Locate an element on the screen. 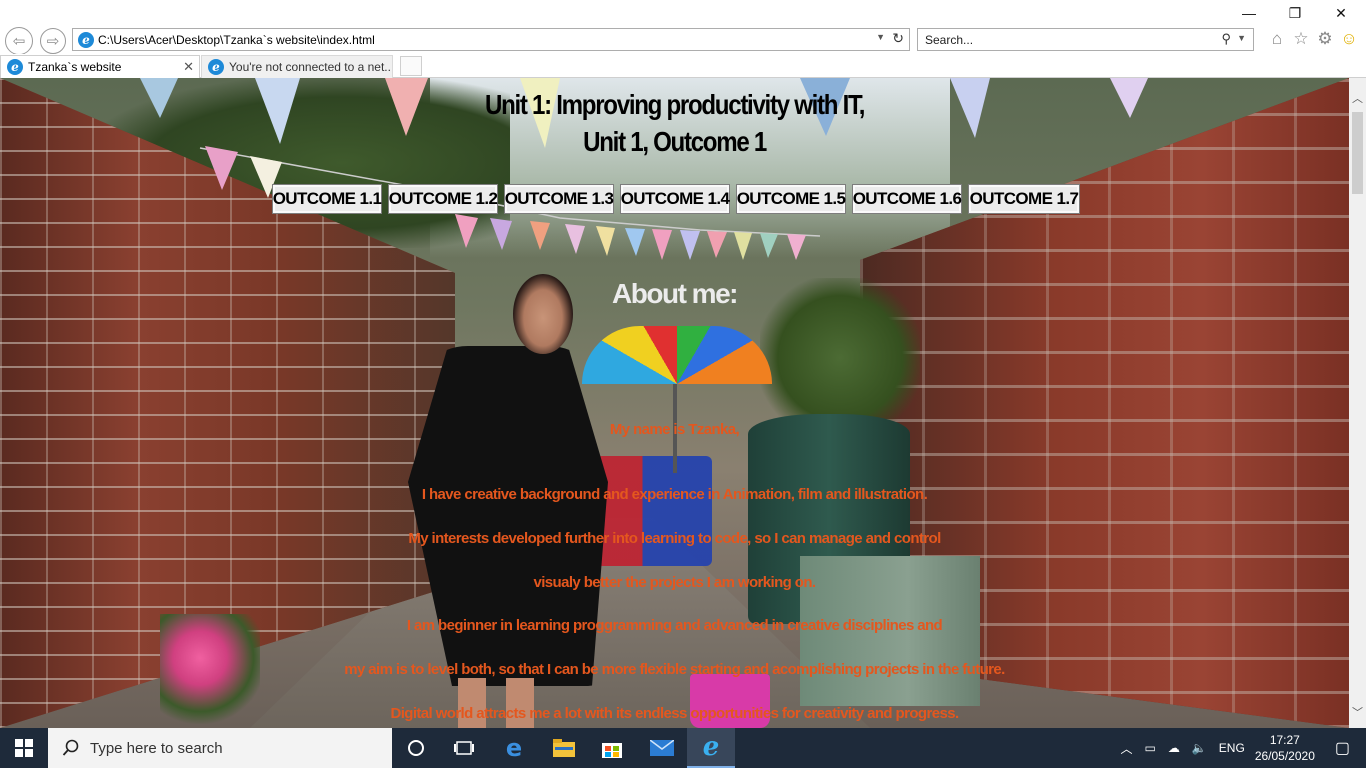  tab-tzankas-website: e Tzanka`s website ✕ is located at coordinates (100, 66).